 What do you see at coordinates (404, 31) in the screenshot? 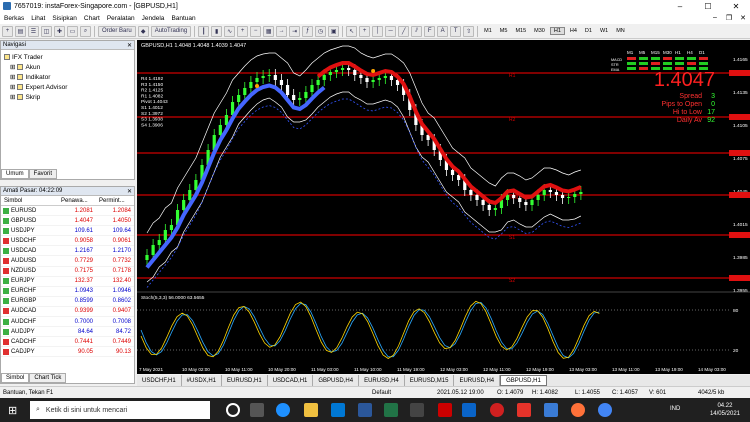
I see `trendline-icon: ╱` at bounding box center [404, 31].